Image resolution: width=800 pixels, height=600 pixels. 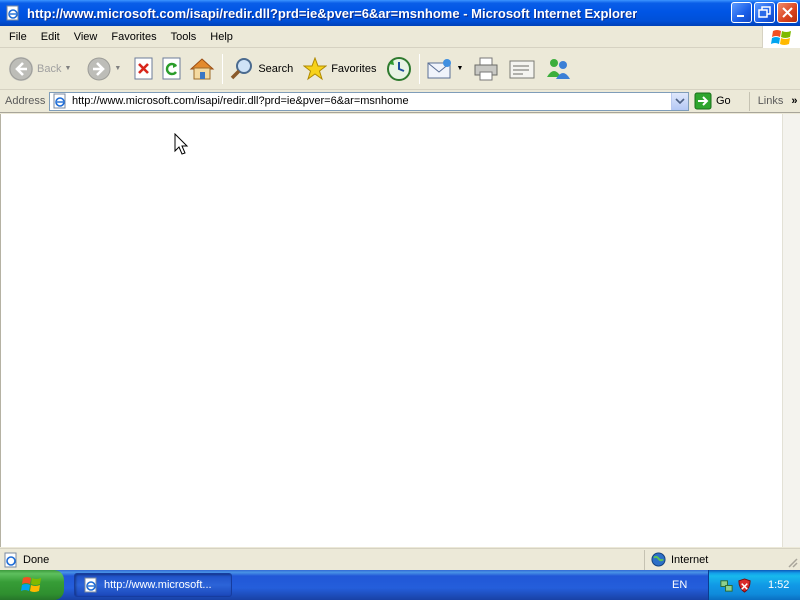 What do you see at coordinates (778, 585) in the screenshot?
I see `clock: 1:52` at bounding box center [778, 585].